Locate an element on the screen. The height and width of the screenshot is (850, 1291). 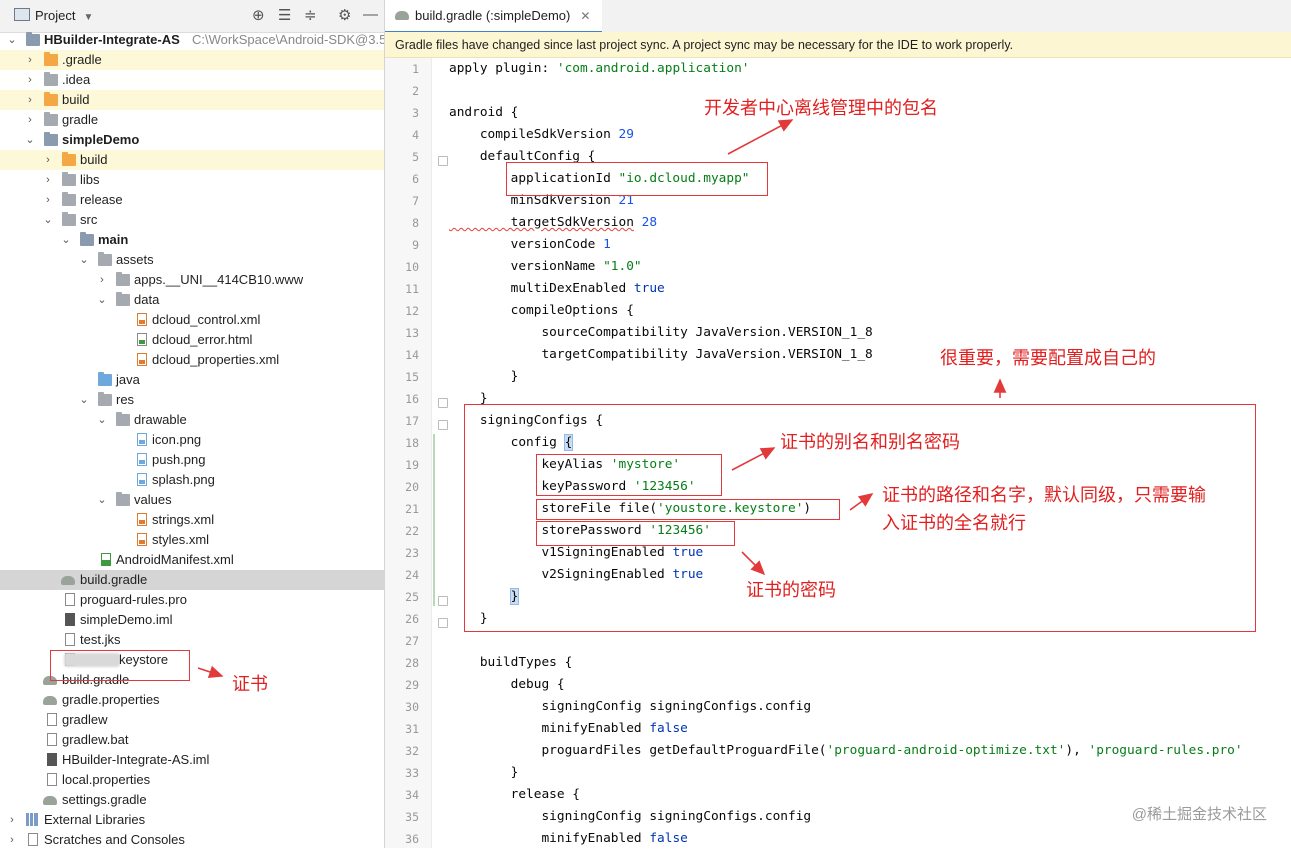
caret-down-icon: ▼ is located at coordinates (88, 17).